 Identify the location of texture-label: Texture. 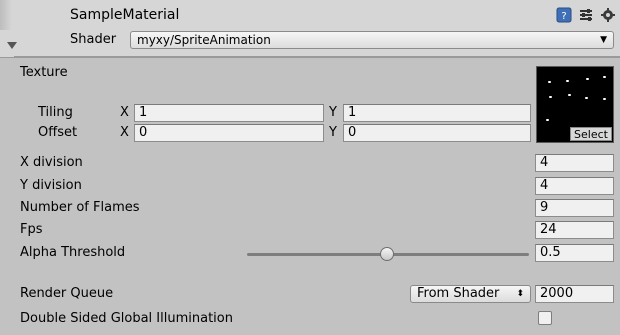
(44, 72).